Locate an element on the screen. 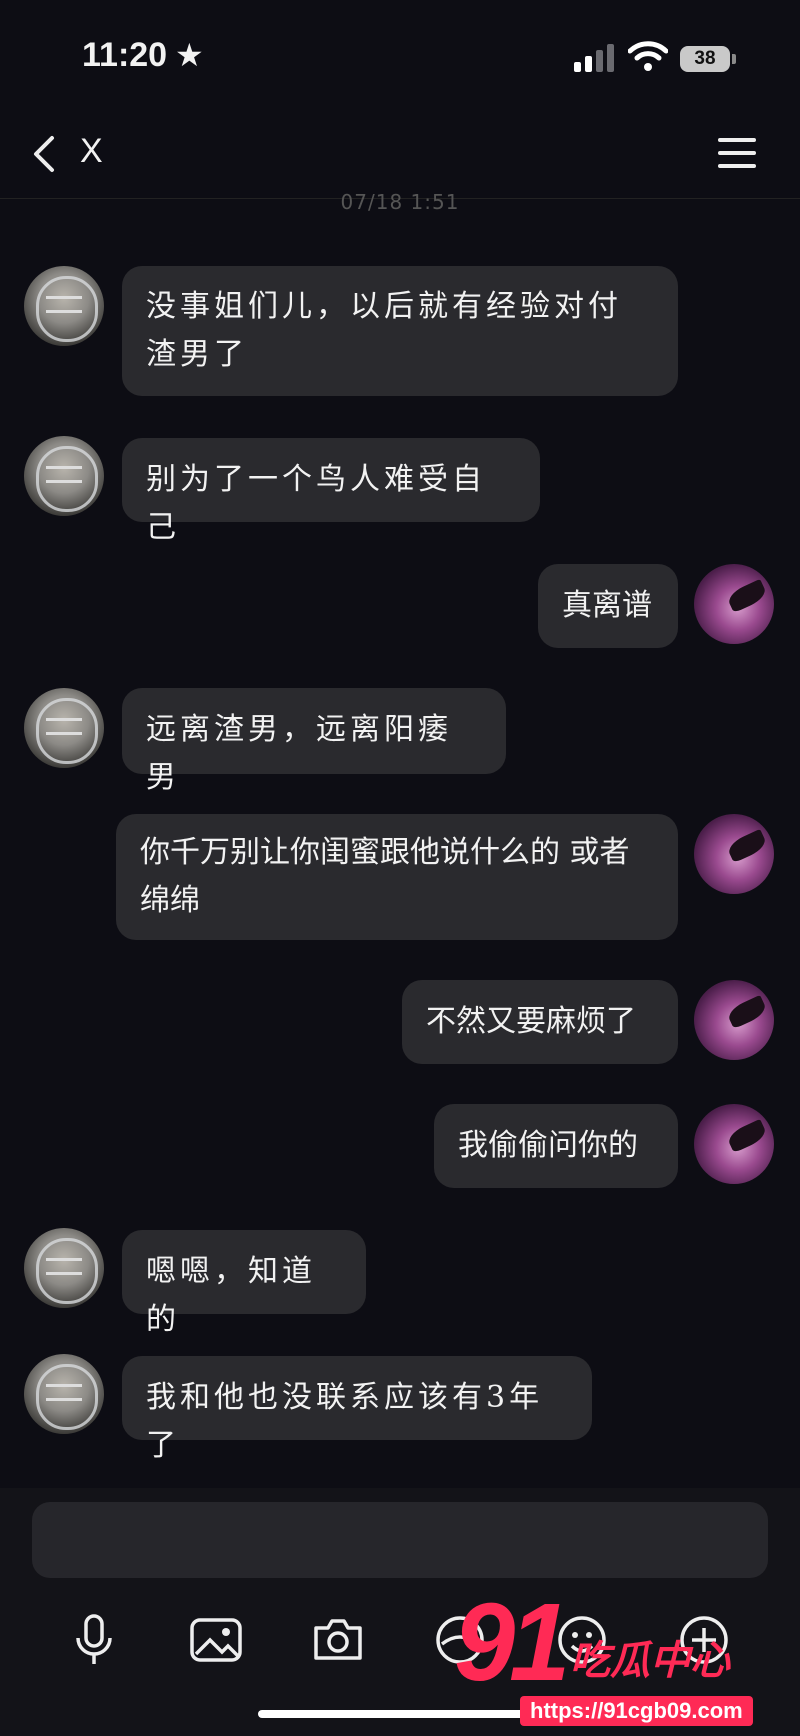 This screenshot has width=800, height=1736. wifi-icon is located at coordinates (648, 56).